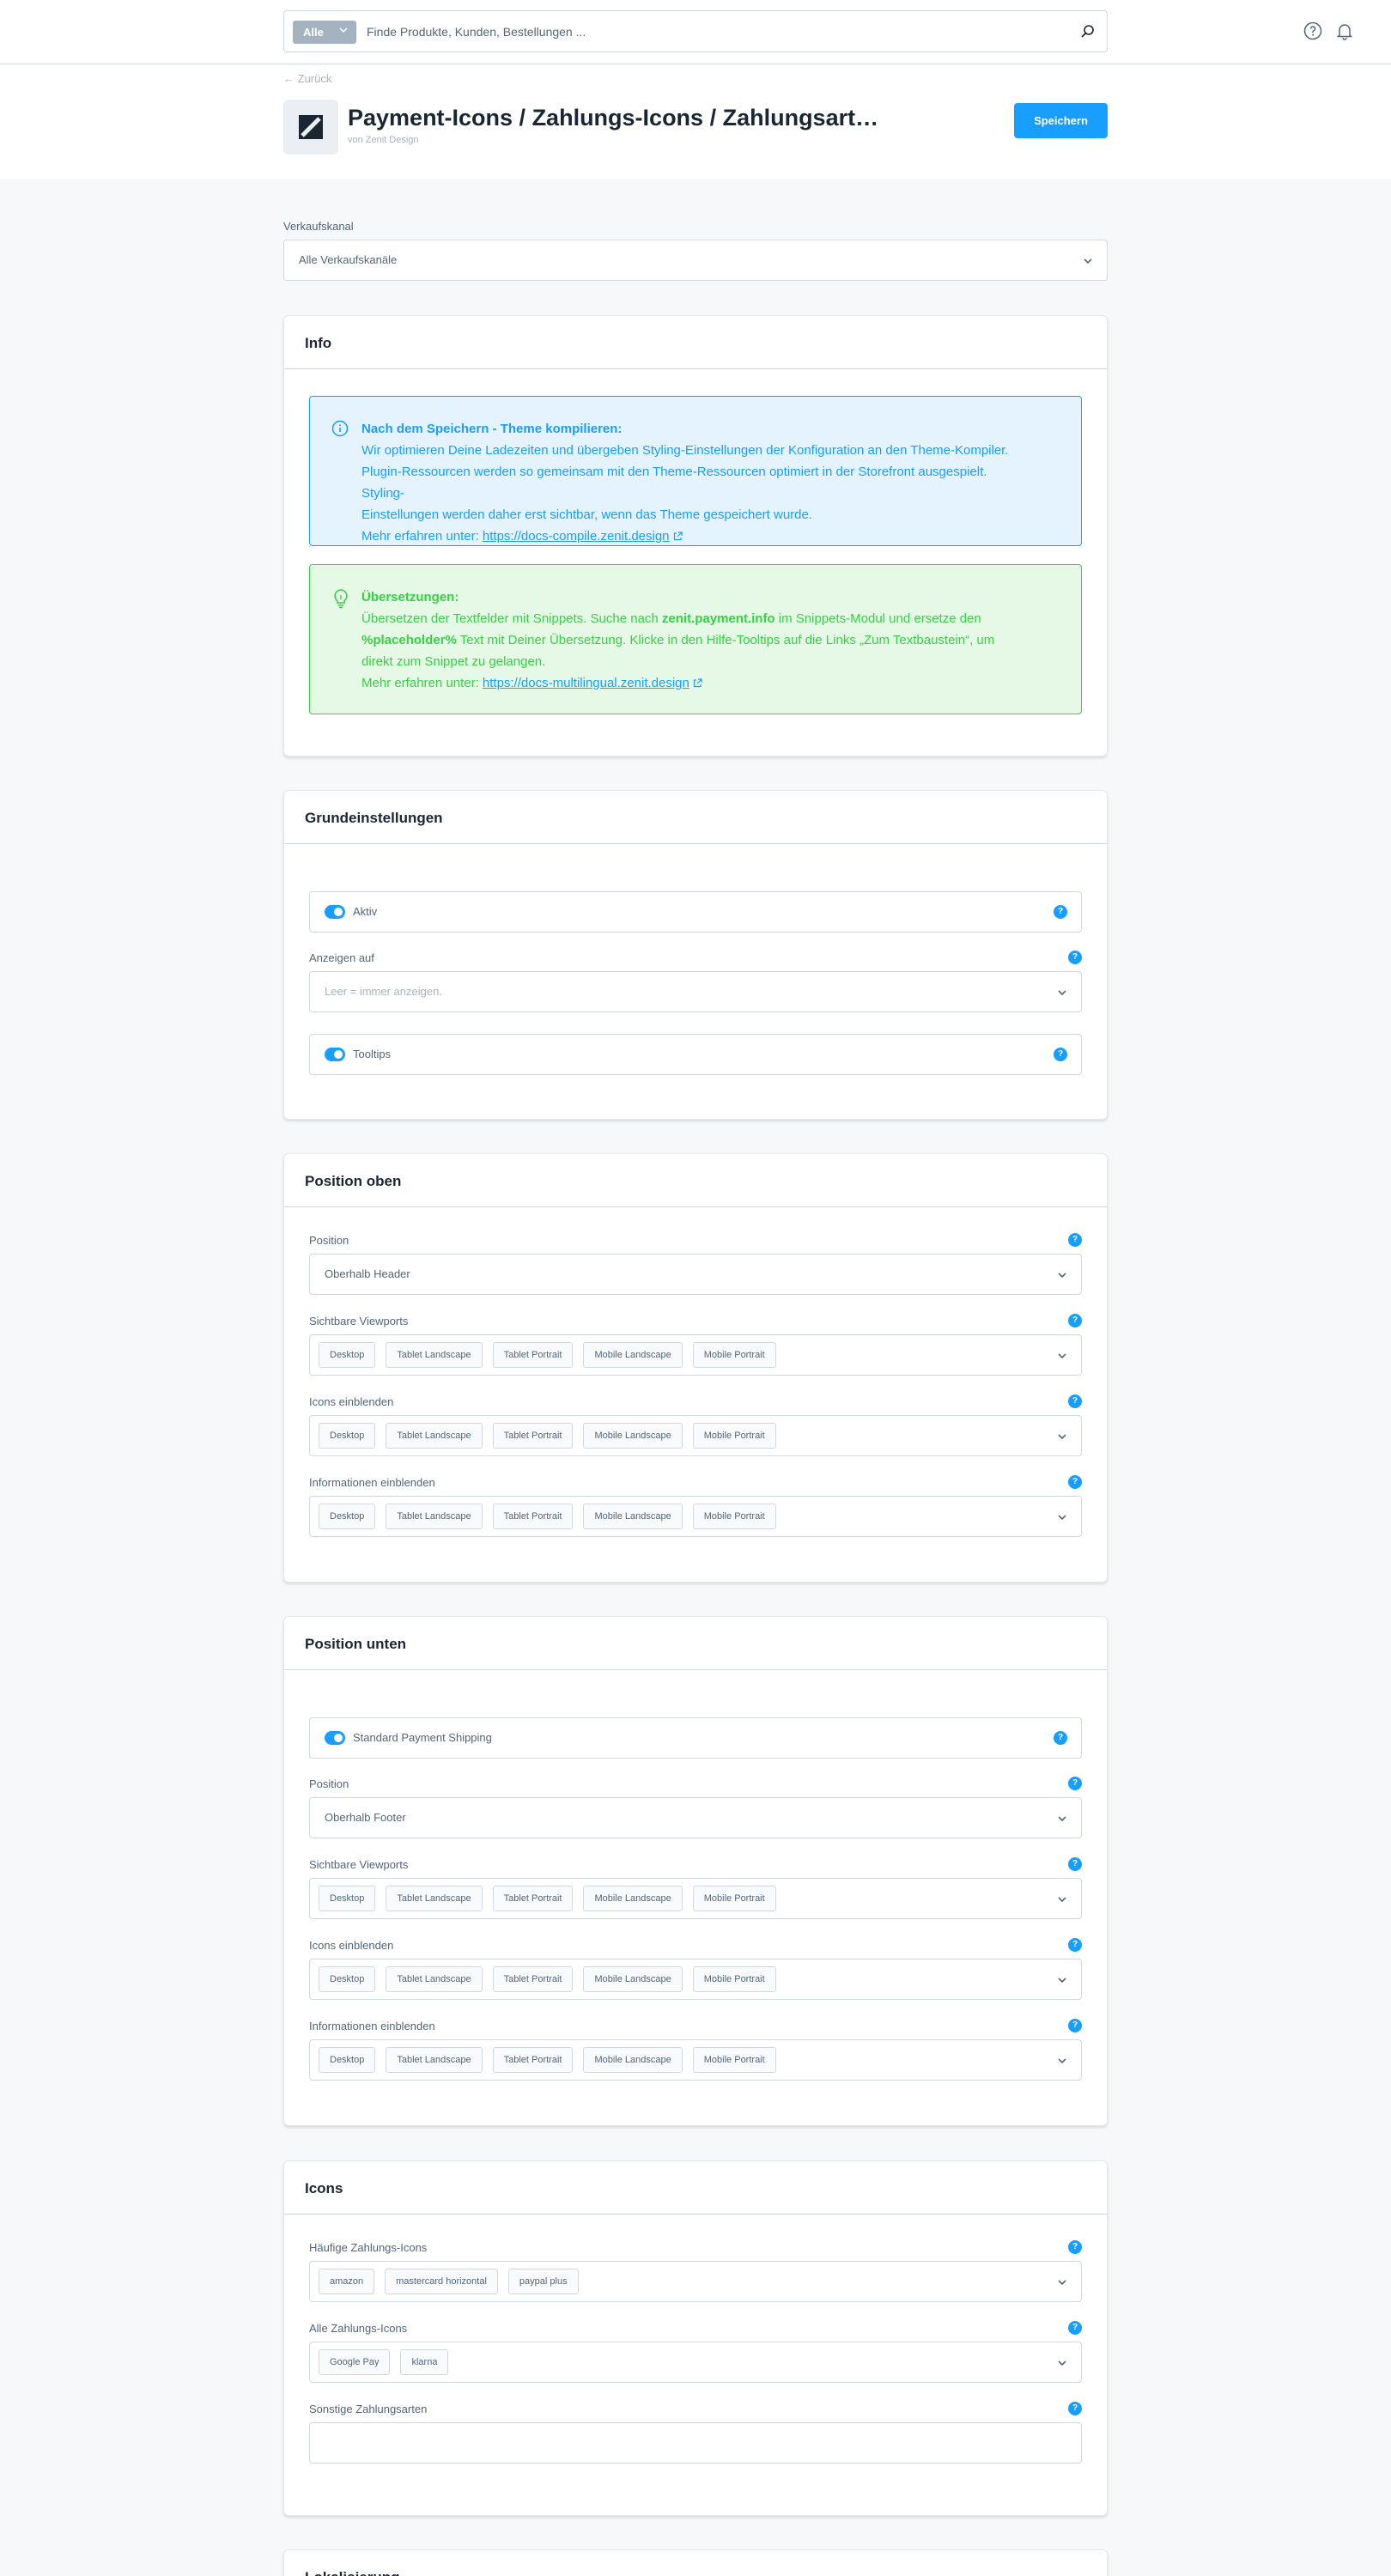  Describe the element at coordinates (1312, 32) in the screenshot. I see `help-center-icon` at that location.